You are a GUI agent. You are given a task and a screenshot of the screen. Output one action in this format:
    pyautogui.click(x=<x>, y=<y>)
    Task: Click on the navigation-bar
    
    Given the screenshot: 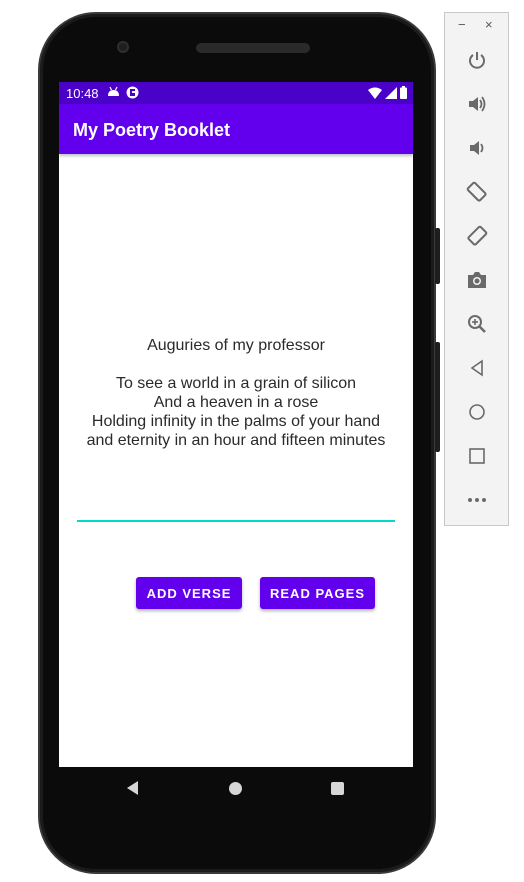 What is the action you would take?
    pyautogui.click(x=236, y=788)
    